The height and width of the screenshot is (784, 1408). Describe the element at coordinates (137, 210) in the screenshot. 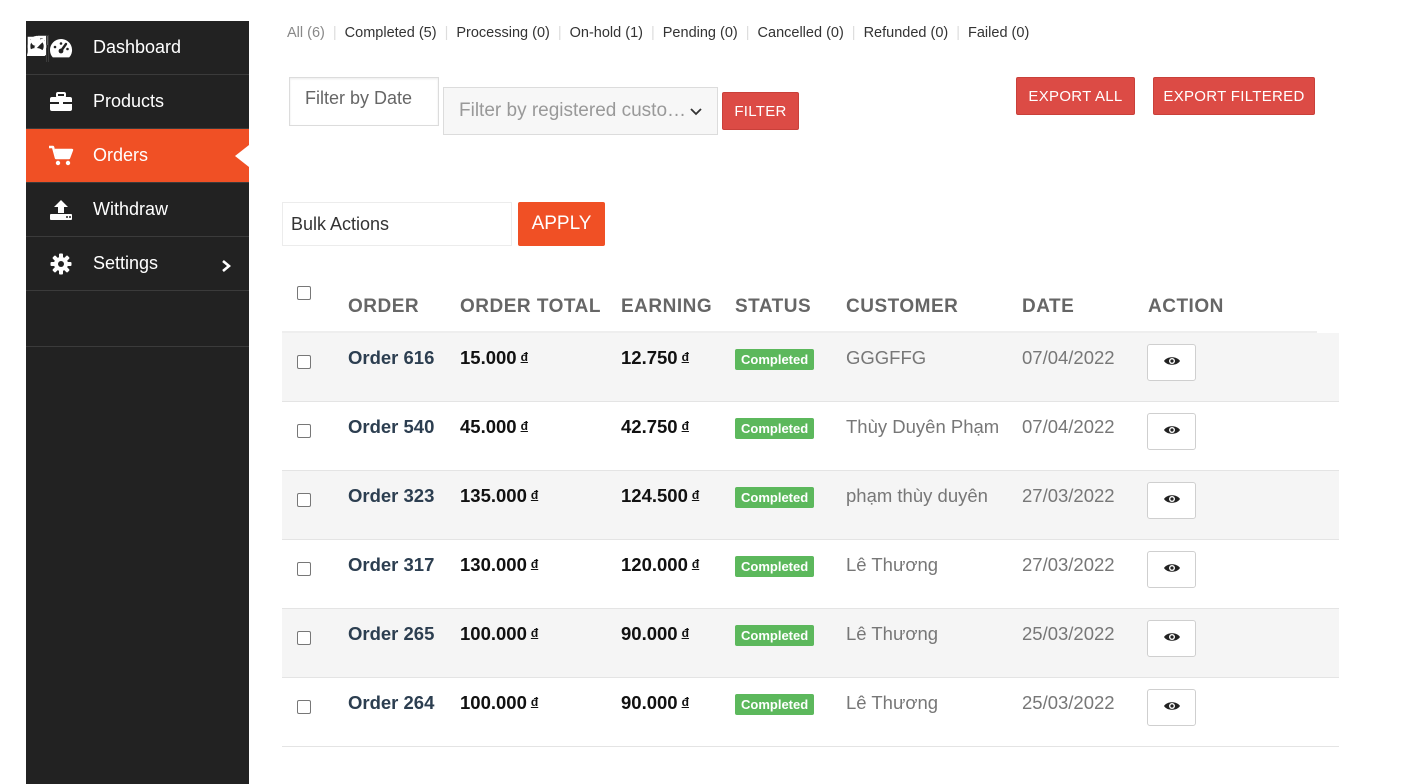

I see `sidebar-item-withdraw: Withdraw` at that location.